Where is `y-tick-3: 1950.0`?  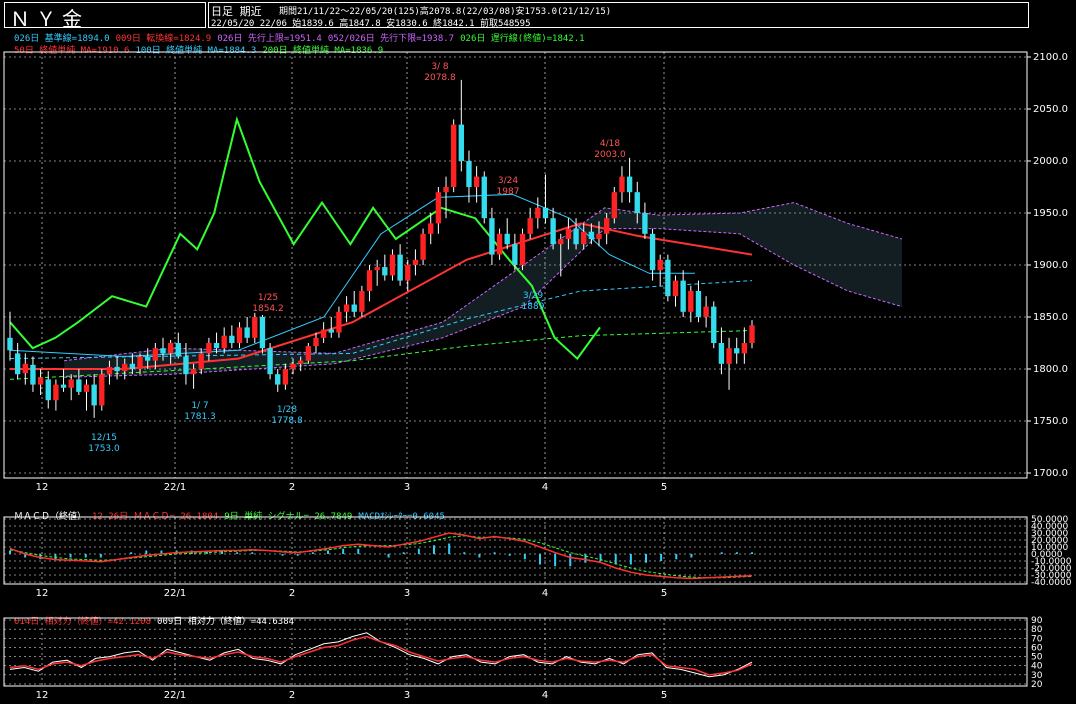
y-tick-3: 1950.0 is located at coordinates (1050, 213).